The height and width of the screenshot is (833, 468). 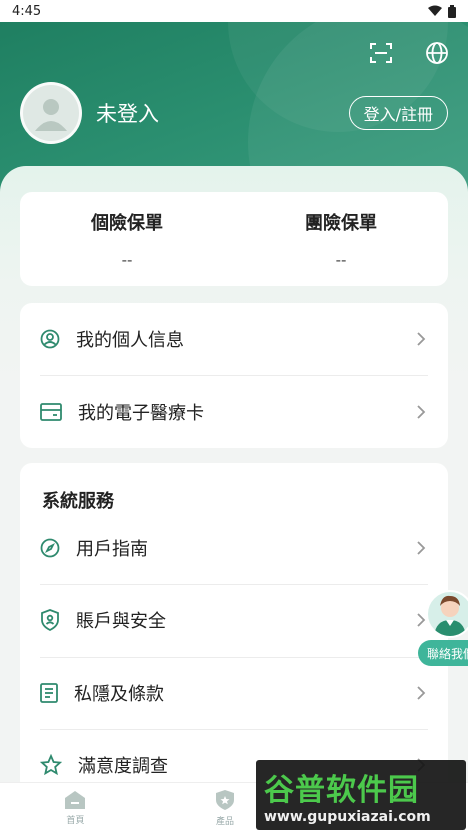 What do you see at coordinates (127, 239) in the screenshot?
I see `individual-policy: 個險保單 --` at bounding box center [127, 239].